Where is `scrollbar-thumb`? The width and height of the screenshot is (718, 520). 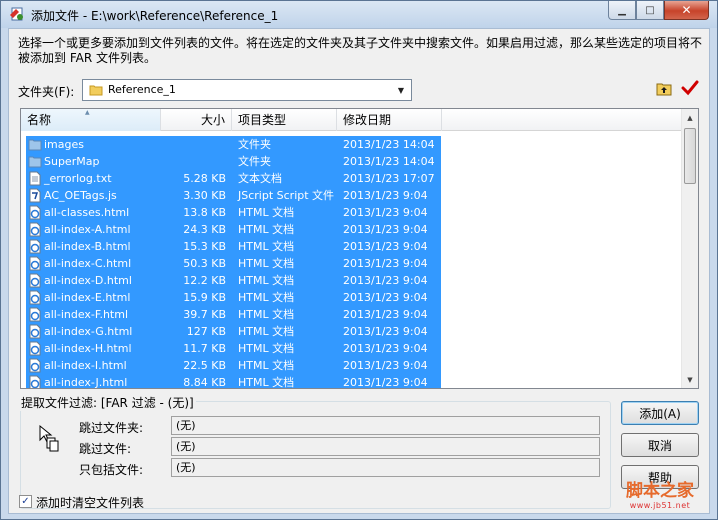
scrollbar-thumb is located at coordinates (690, 156).